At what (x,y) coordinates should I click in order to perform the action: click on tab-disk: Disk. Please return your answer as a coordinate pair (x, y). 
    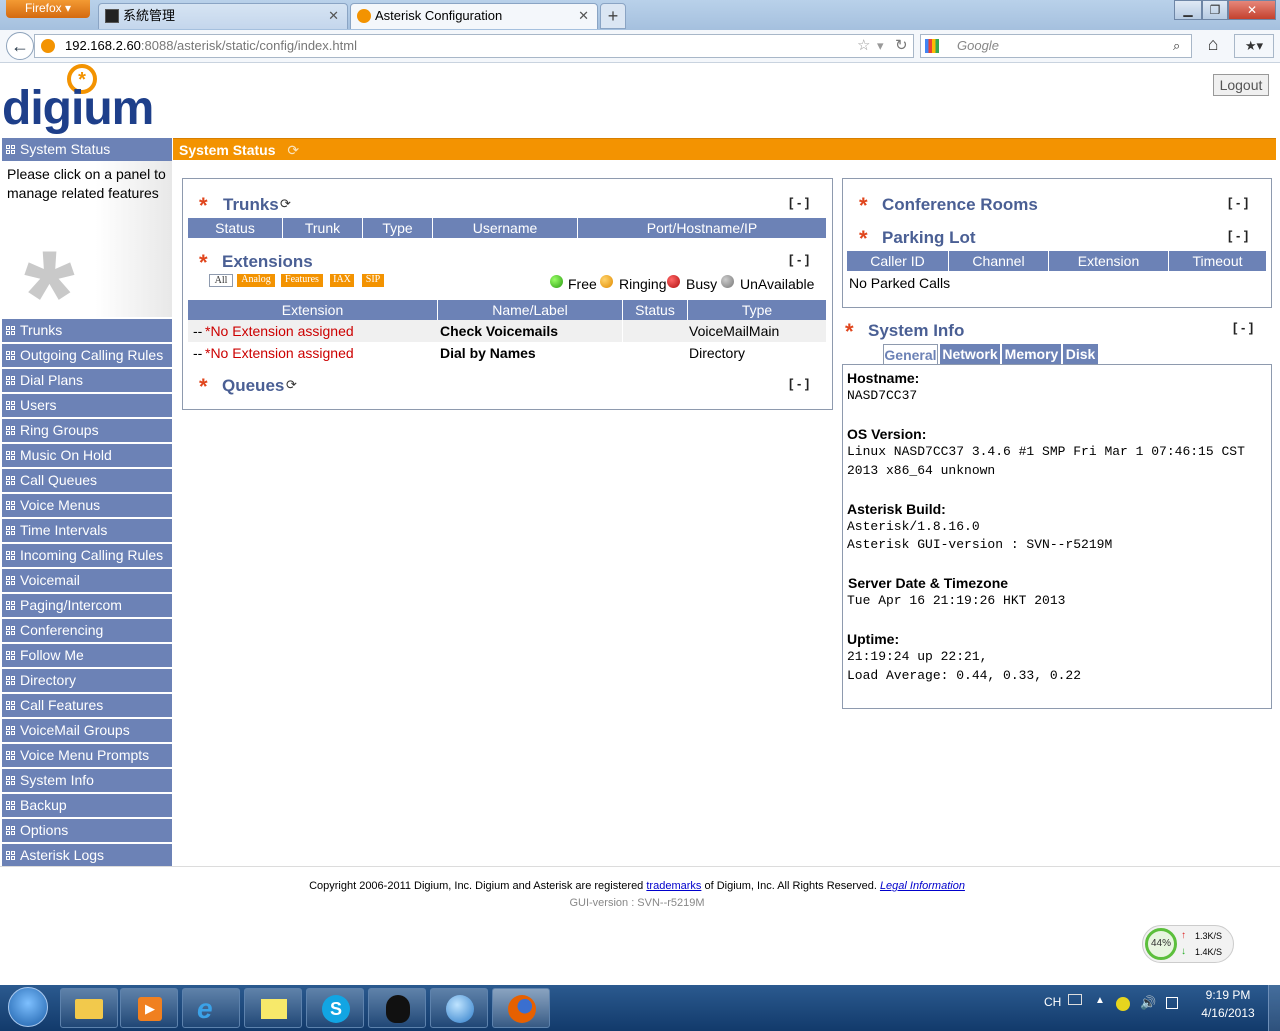
    Looking at the image, I should click on (1080, 354).